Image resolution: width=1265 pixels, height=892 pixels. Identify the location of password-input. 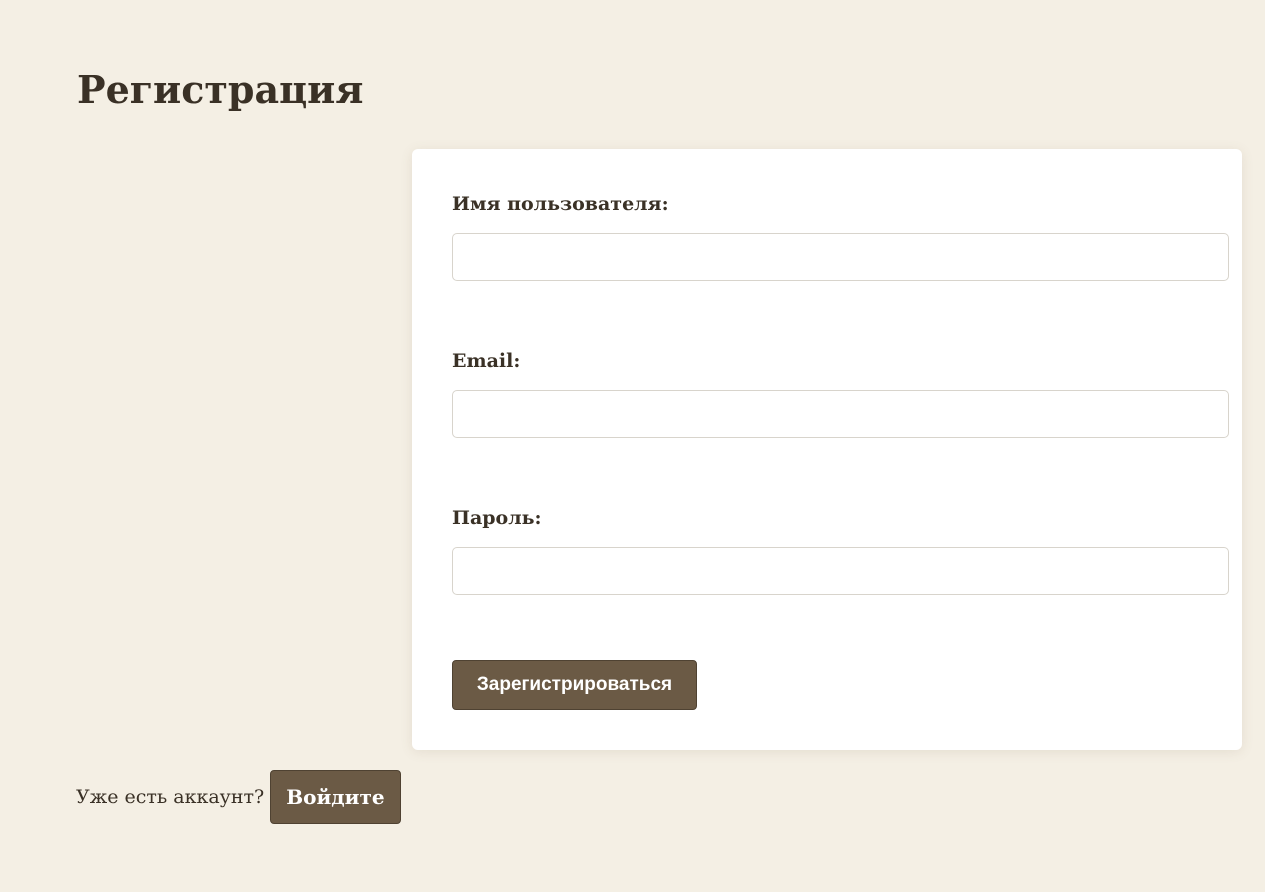
(840, 571).